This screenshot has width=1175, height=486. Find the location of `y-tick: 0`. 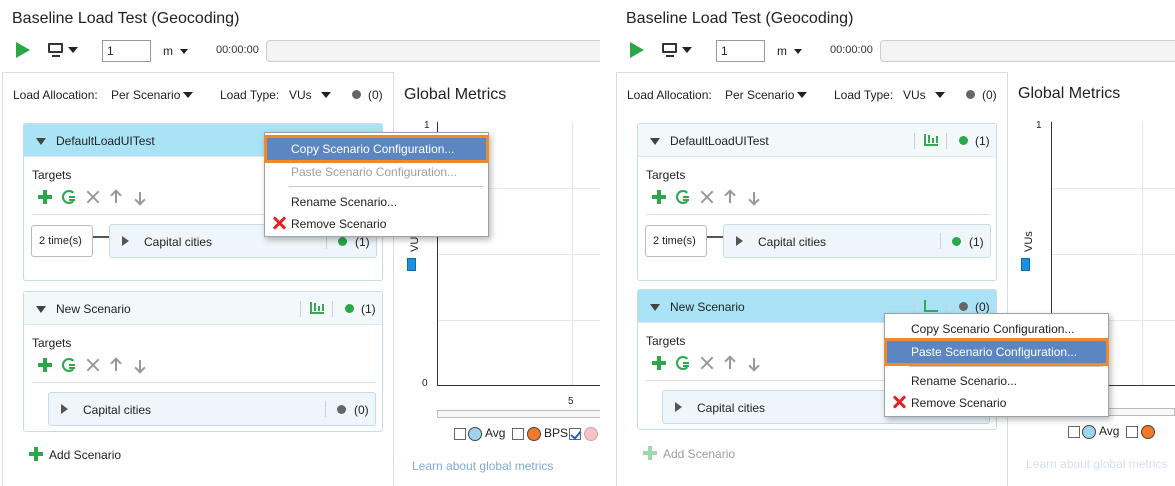

y-tick: 0 is located at coordinates (425, 383).